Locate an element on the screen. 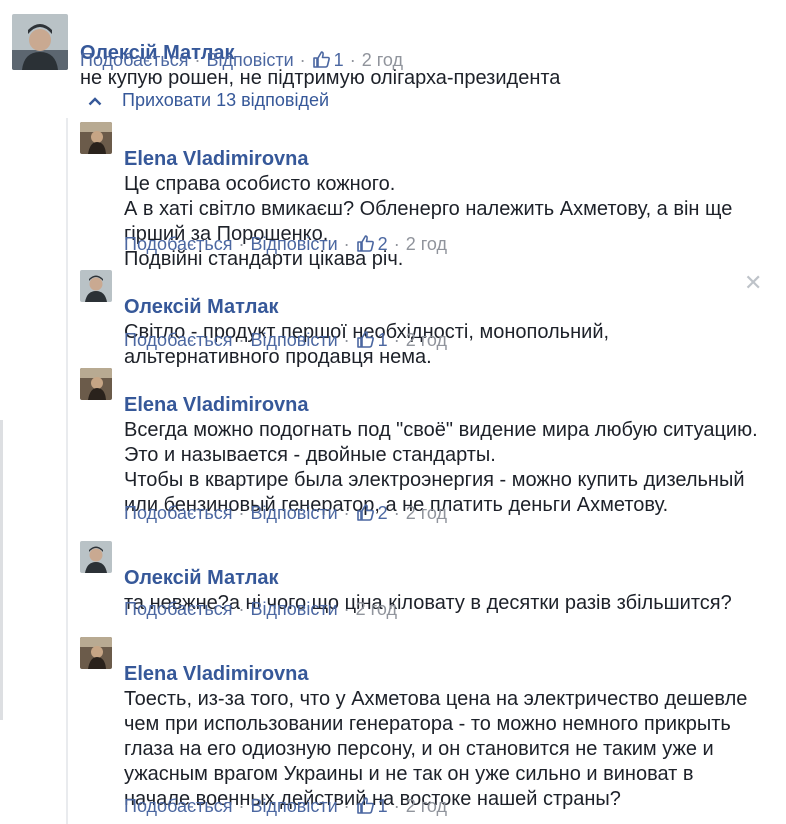 This screenshot has width=786, height=824. reply-thread-line is located at coordinates (67, 471).